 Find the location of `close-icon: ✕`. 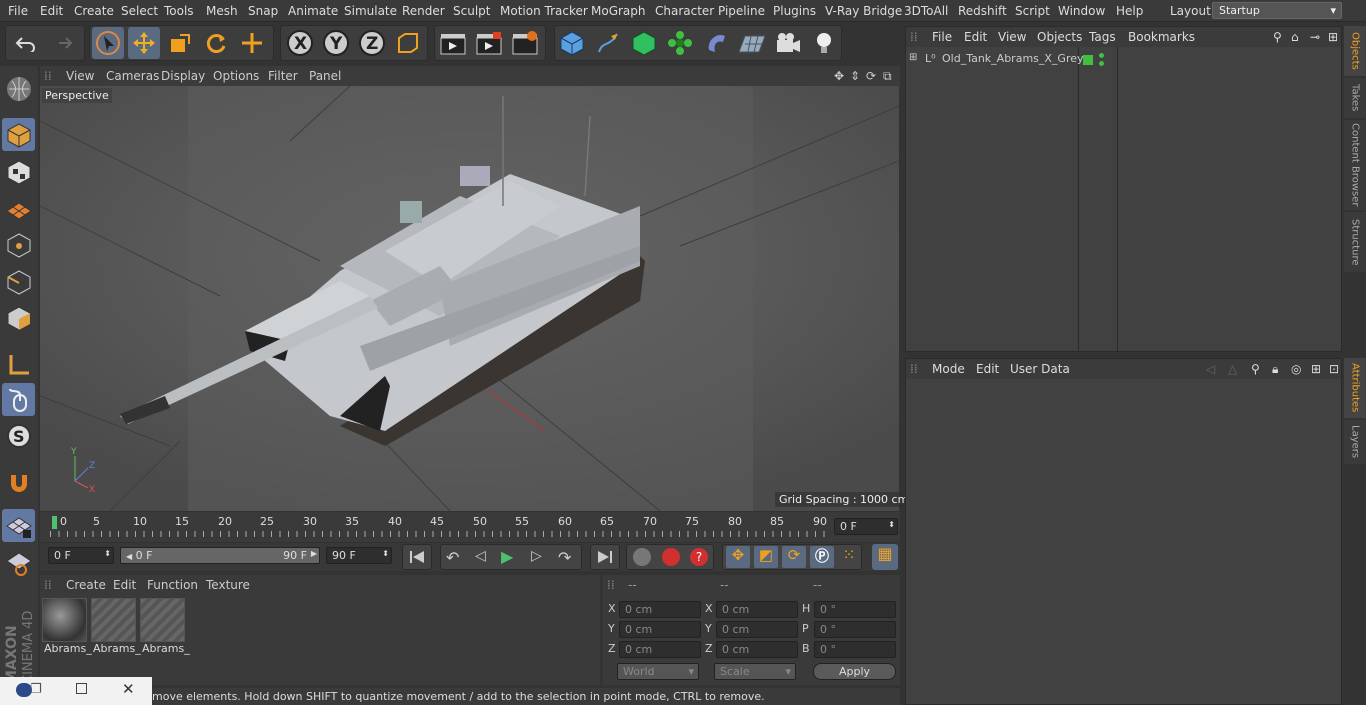

close-icon: ✕ is located at coordinates (128, 689).